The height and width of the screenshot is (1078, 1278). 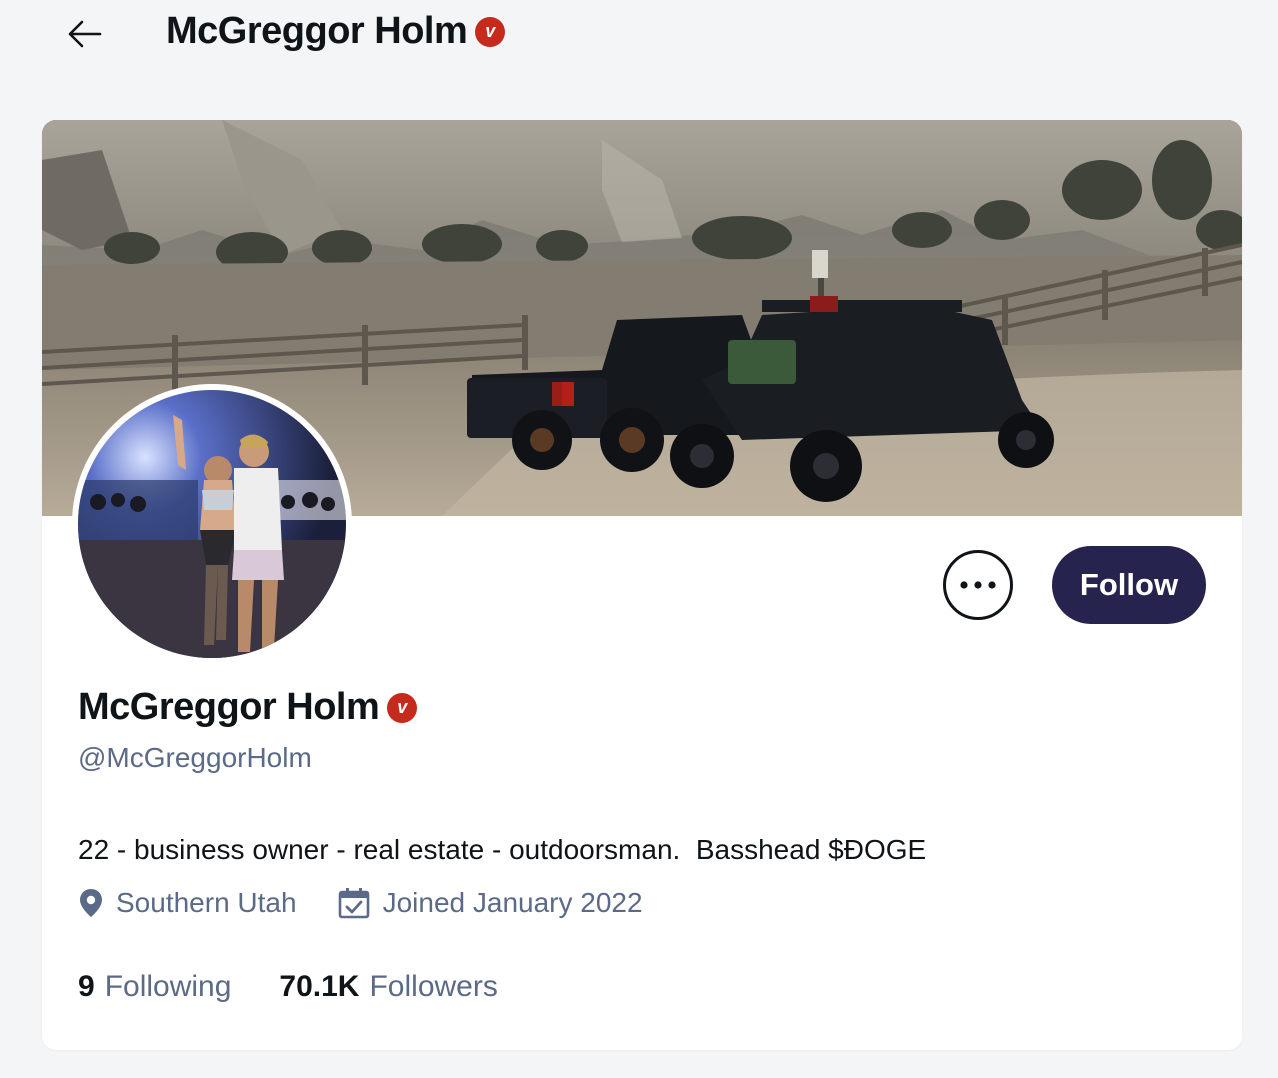 I want to click on followers-count: 70.1K, so click(x=319, y=986).